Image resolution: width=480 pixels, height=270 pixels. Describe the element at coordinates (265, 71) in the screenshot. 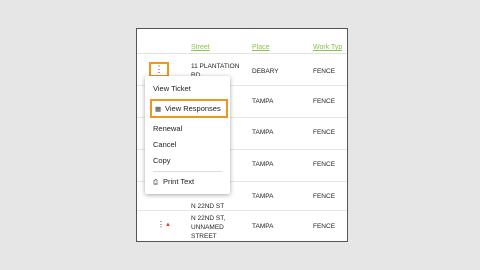

I see `place-cell: DEBARY` at that location.